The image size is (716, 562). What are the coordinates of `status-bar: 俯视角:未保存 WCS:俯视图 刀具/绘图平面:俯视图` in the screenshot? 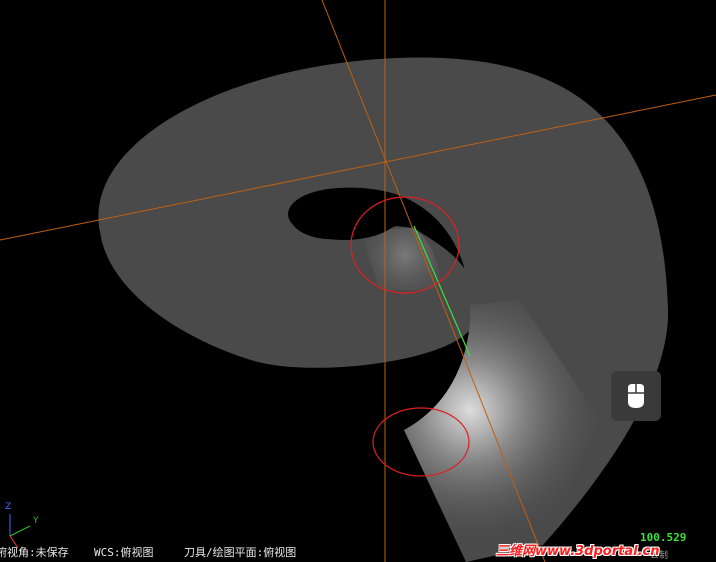 It's located at (358, 553).